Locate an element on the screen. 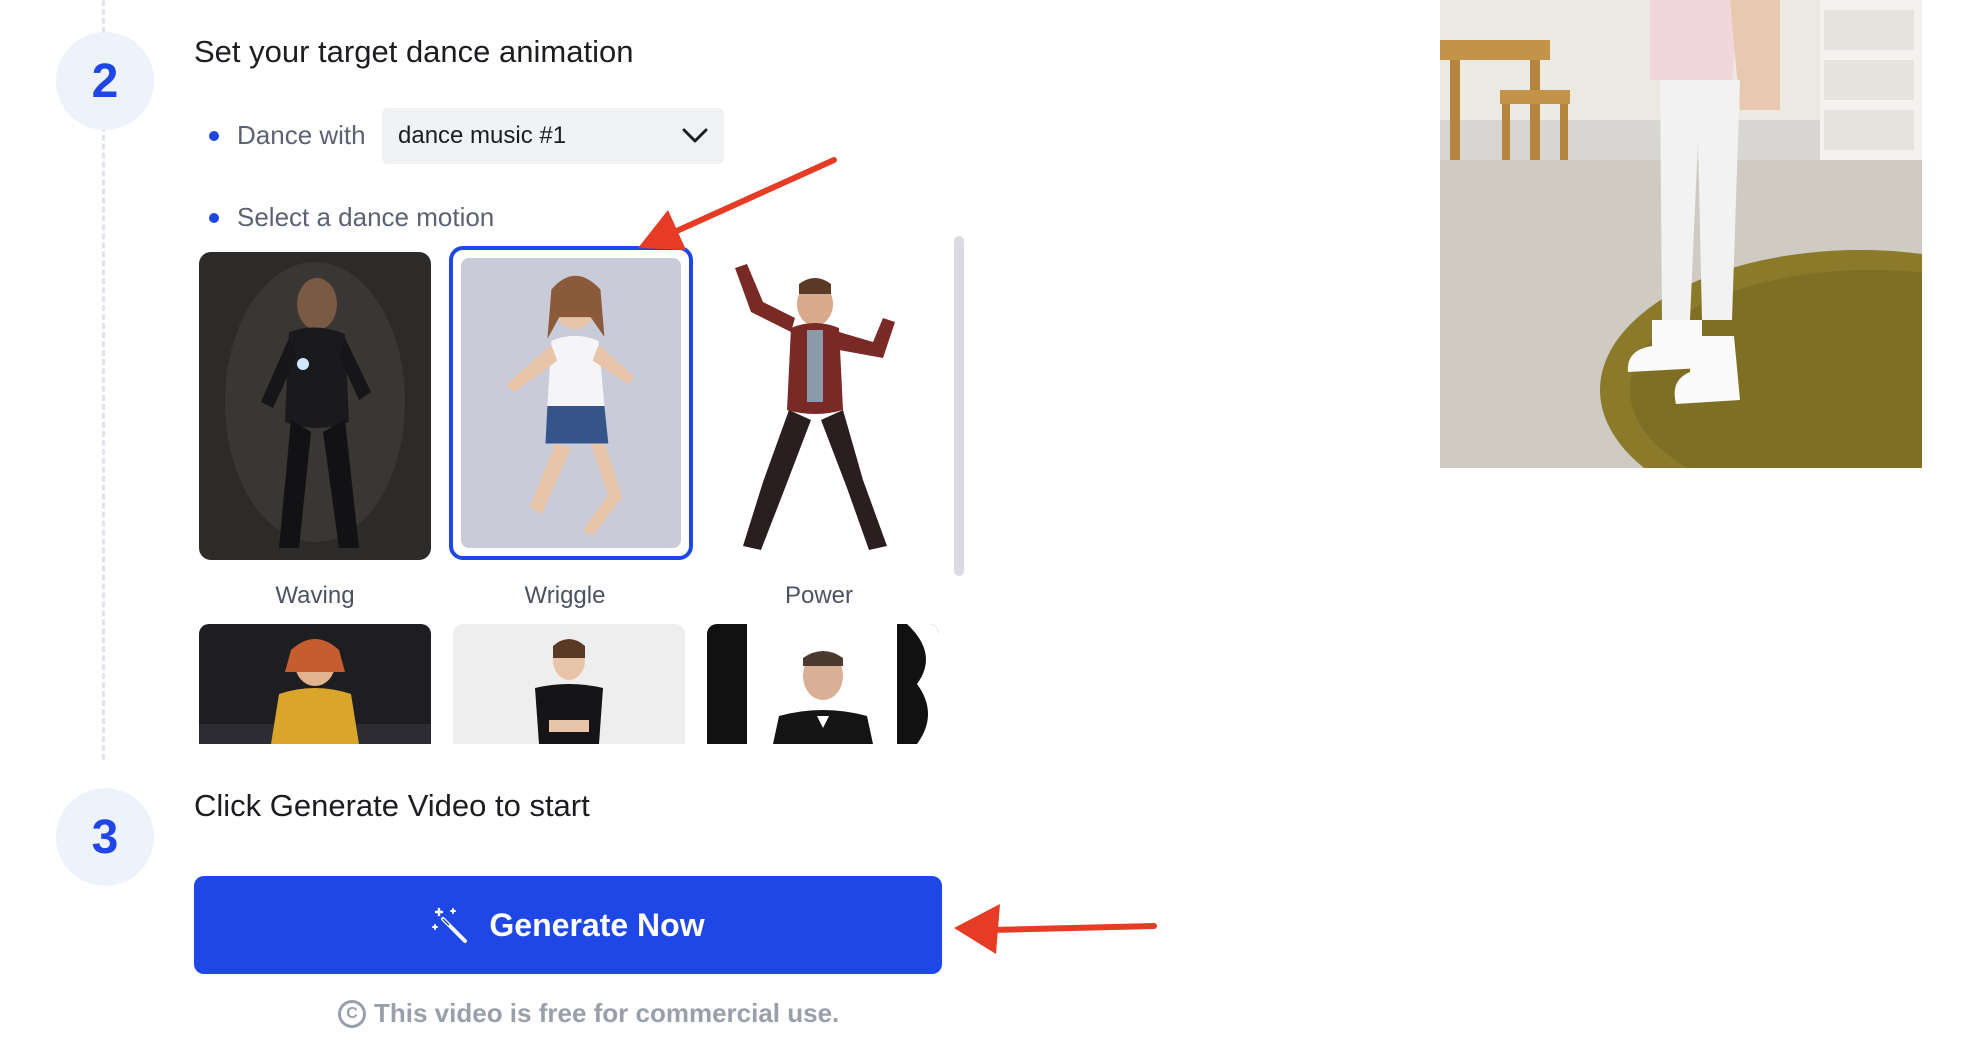  select-motion-row: Select a dance motion is located at coordinates (351, 217).